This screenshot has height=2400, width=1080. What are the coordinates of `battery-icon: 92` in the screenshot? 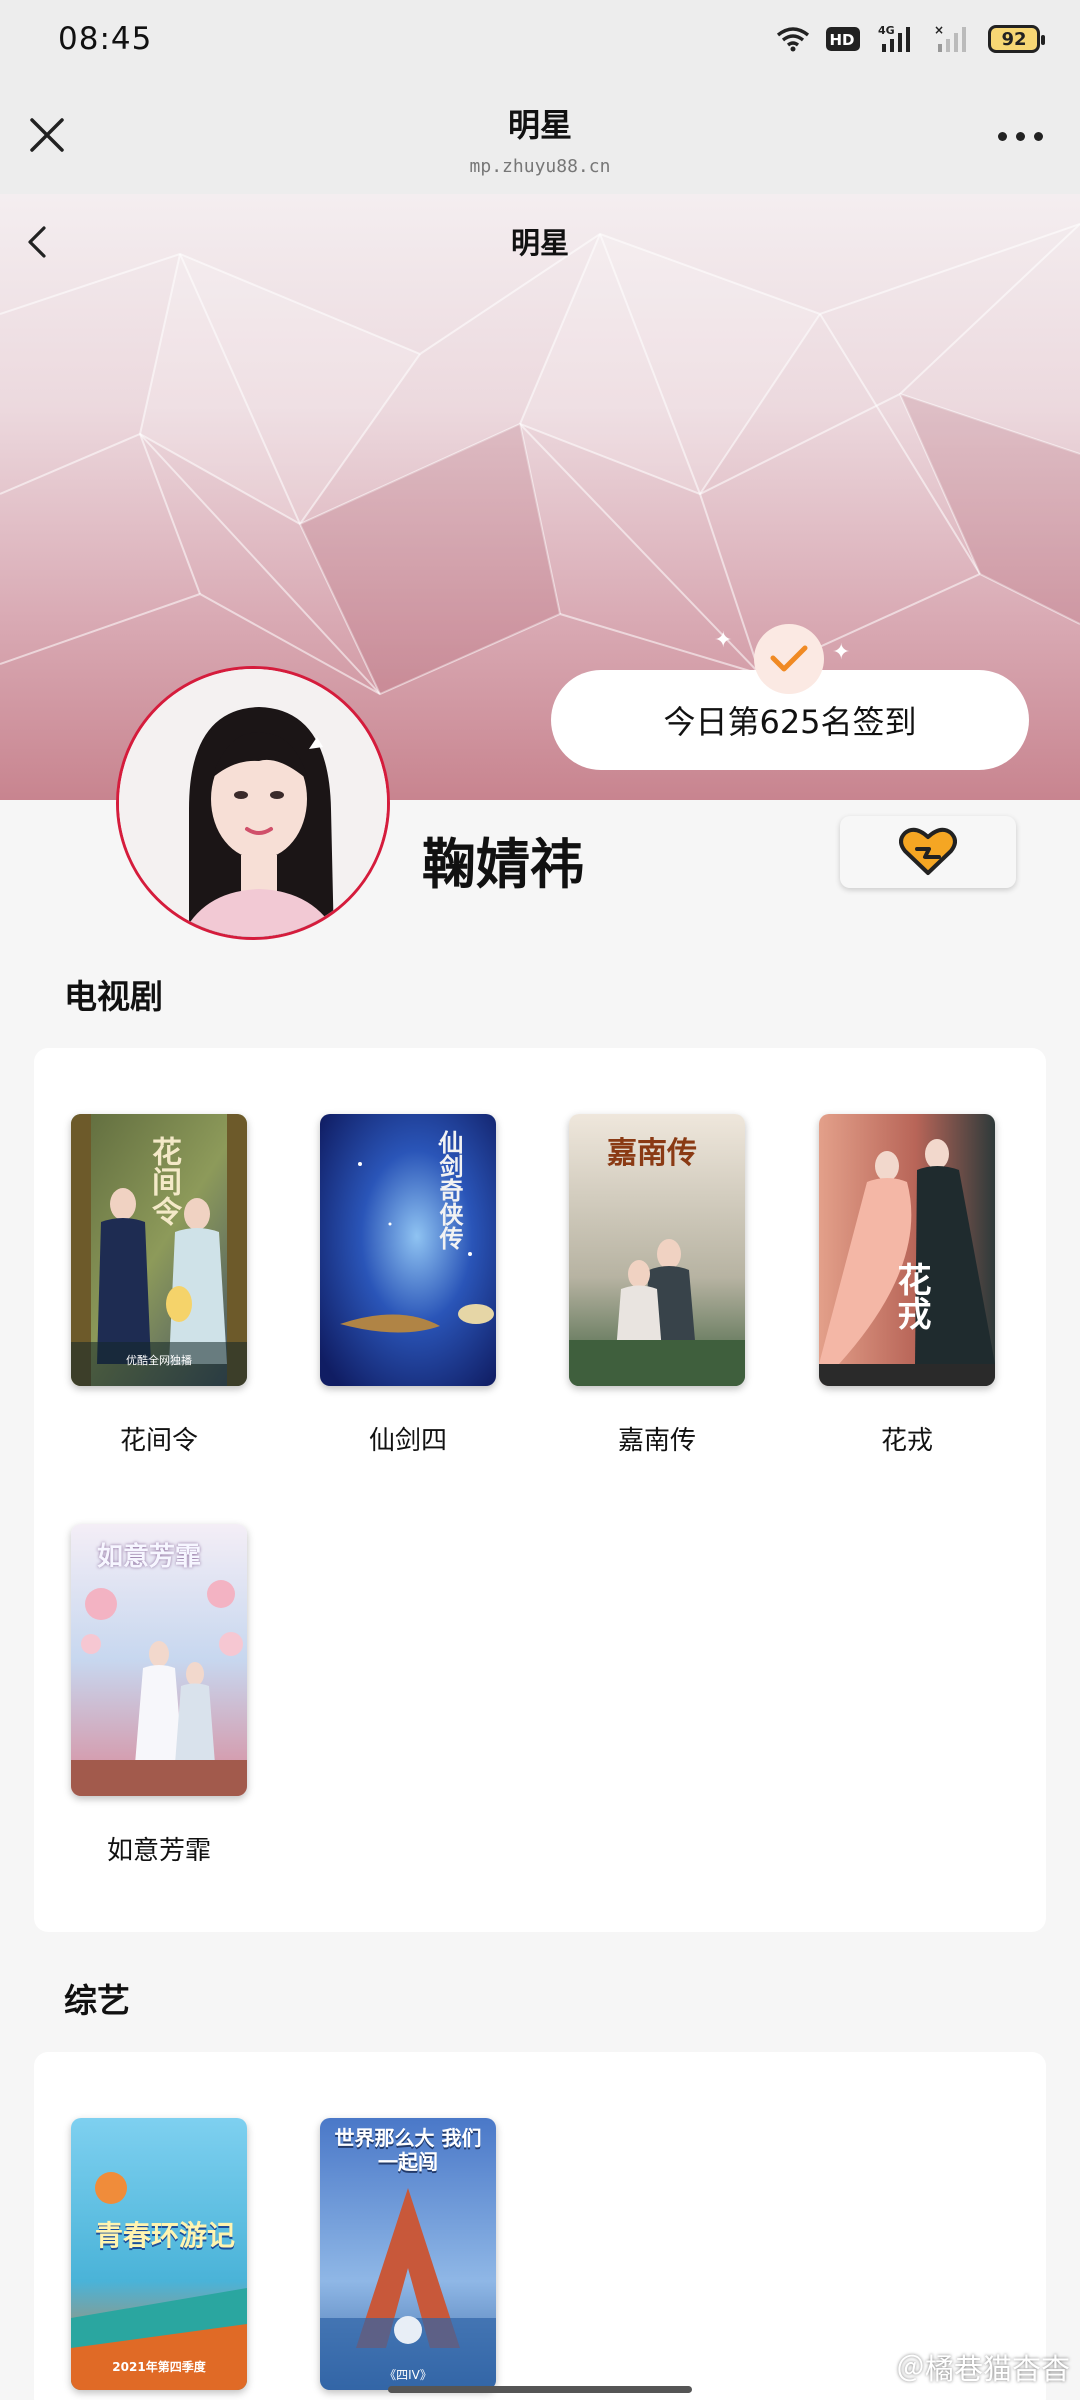 It's located at (1016, 39).